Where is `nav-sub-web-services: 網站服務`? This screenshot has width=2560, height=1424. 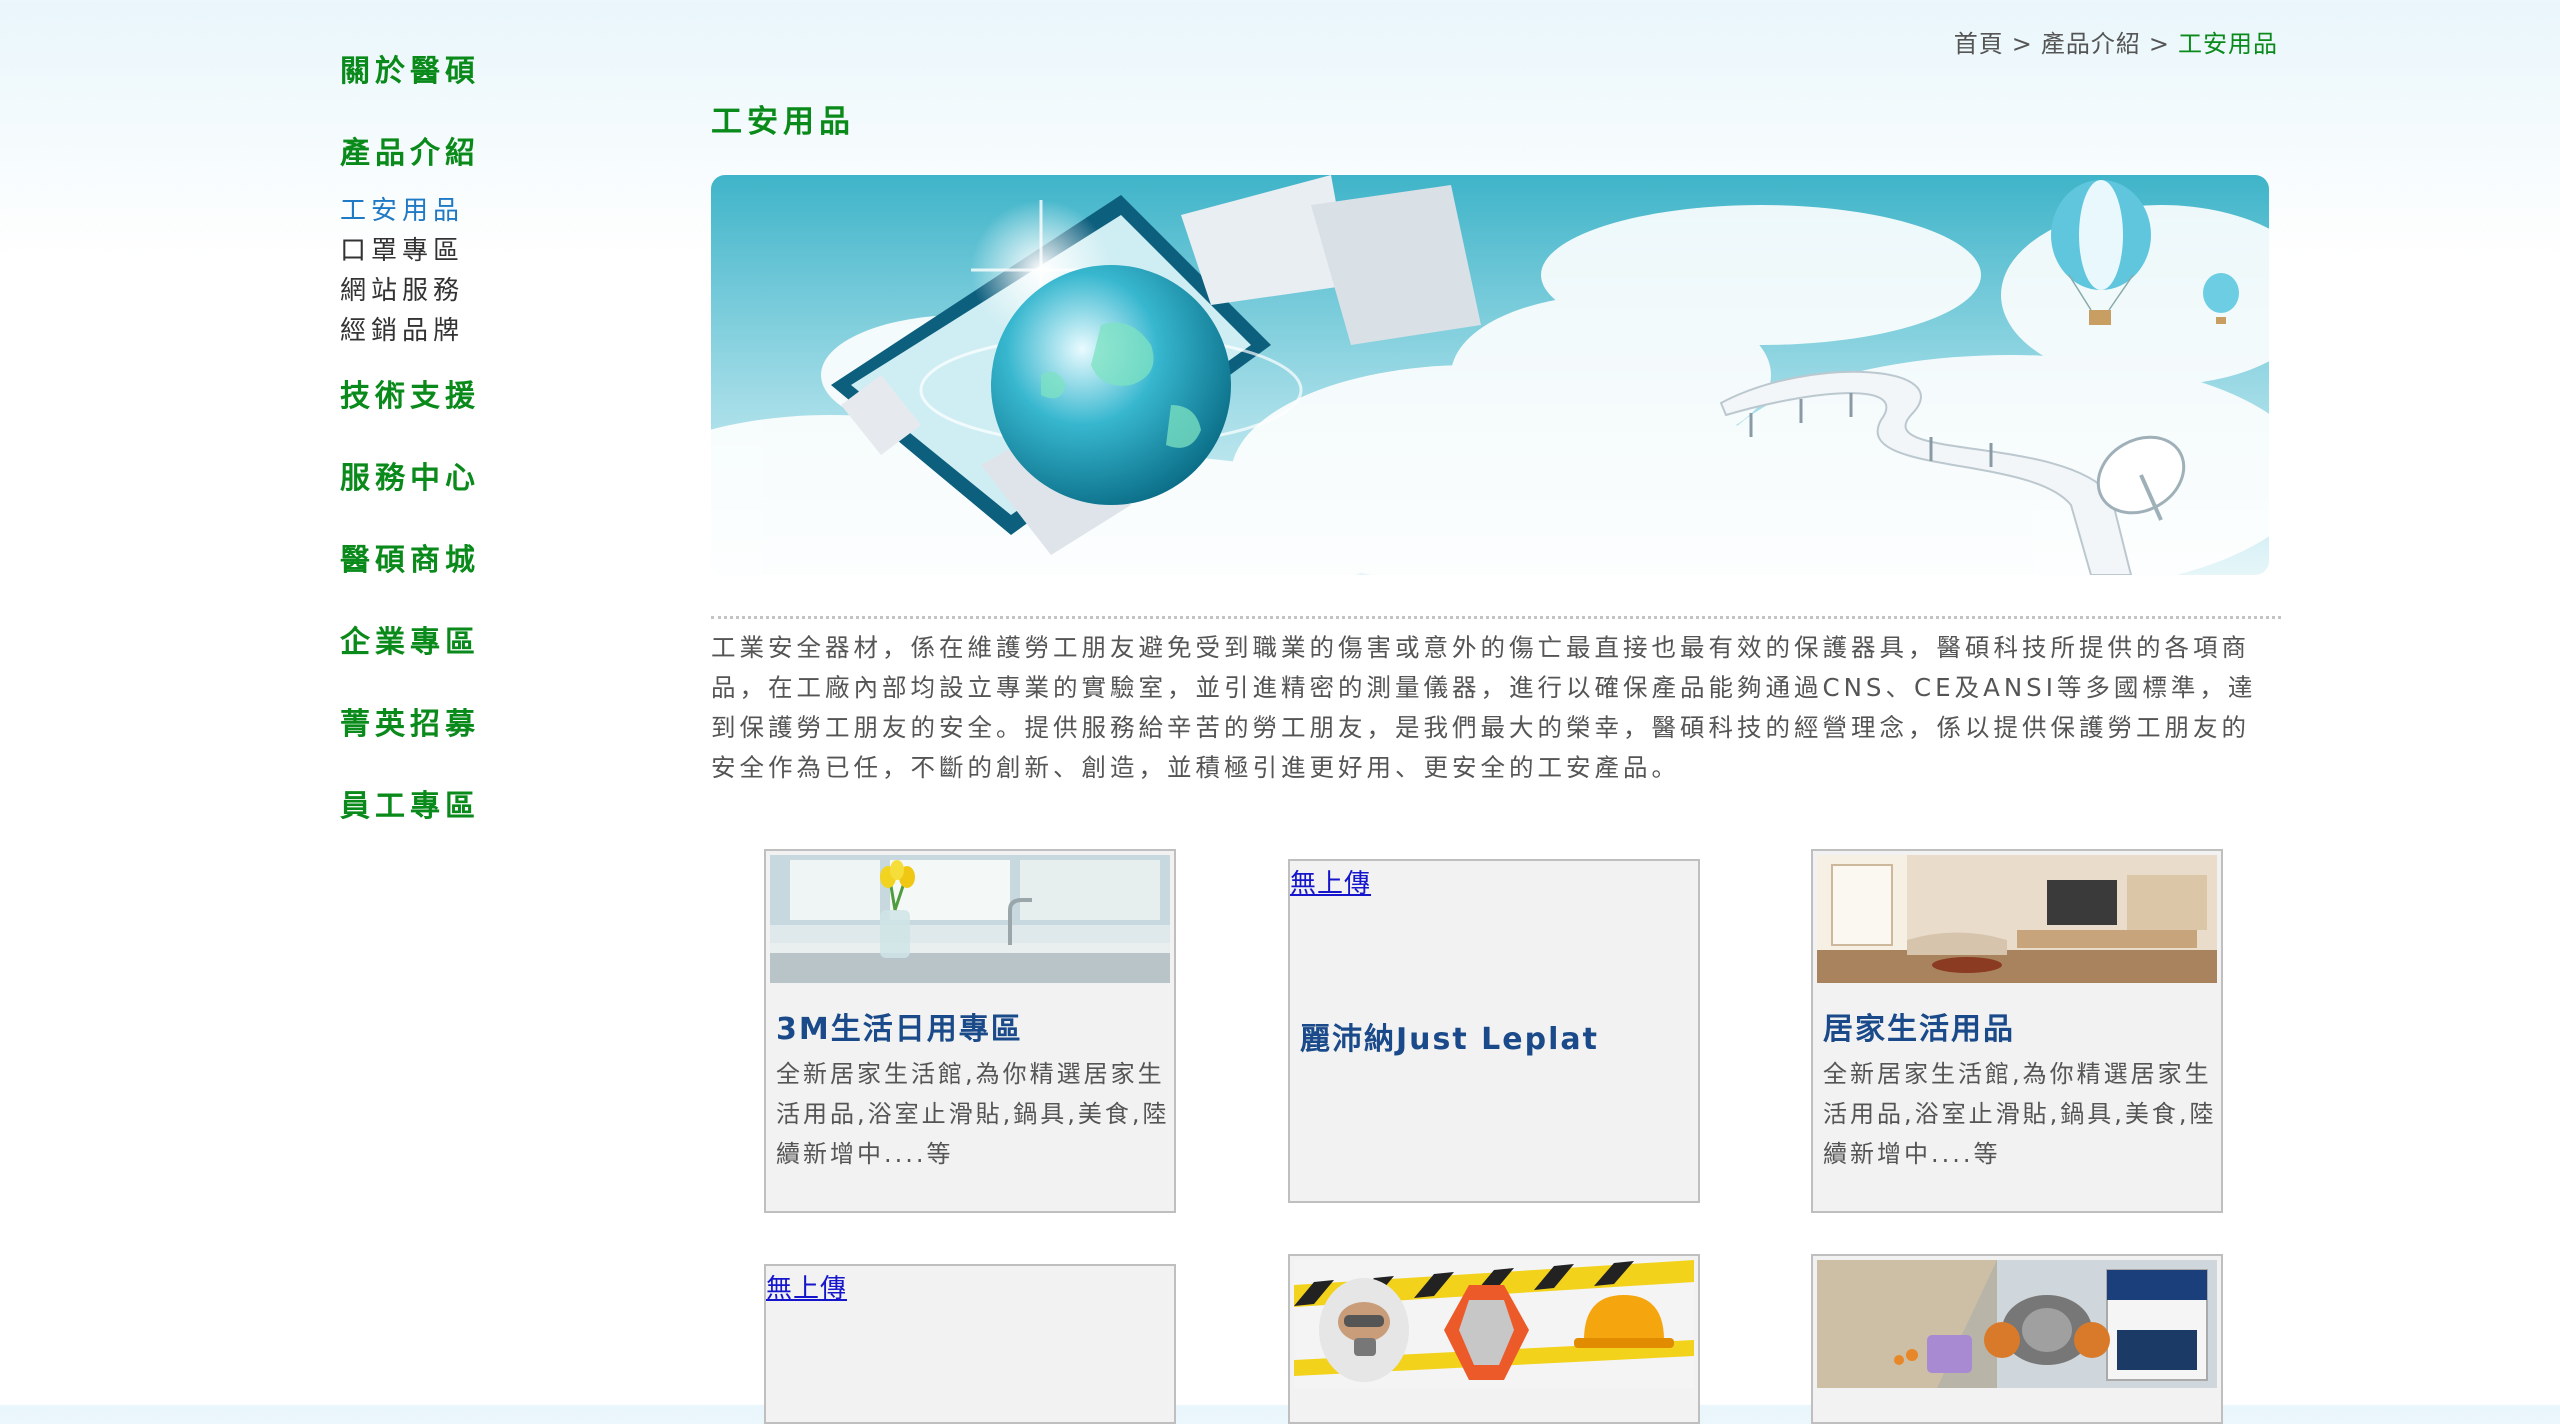
nav-sub-web-services: 網站服務 is located at coordinates (402, 288).